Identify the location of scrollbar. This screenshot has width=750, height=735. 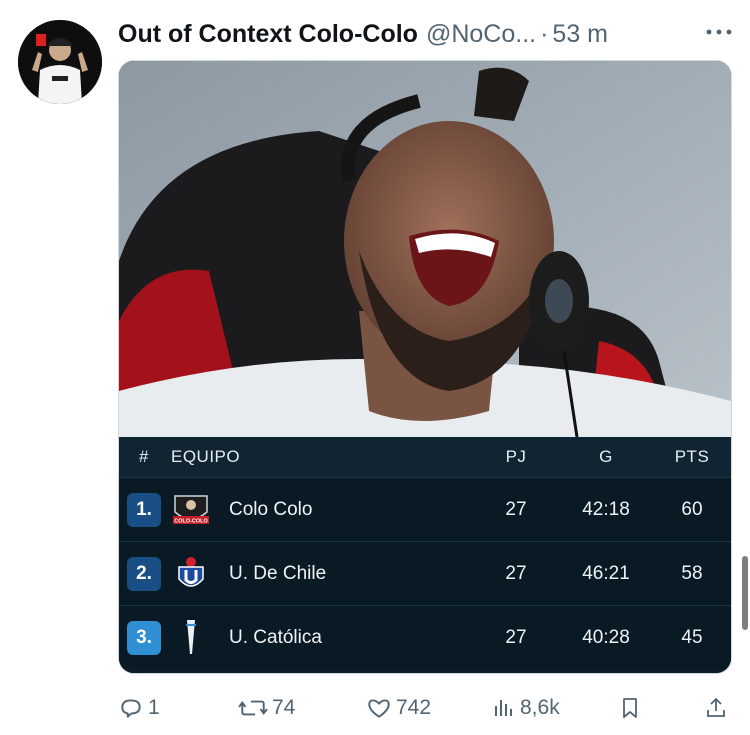
(745, 593).